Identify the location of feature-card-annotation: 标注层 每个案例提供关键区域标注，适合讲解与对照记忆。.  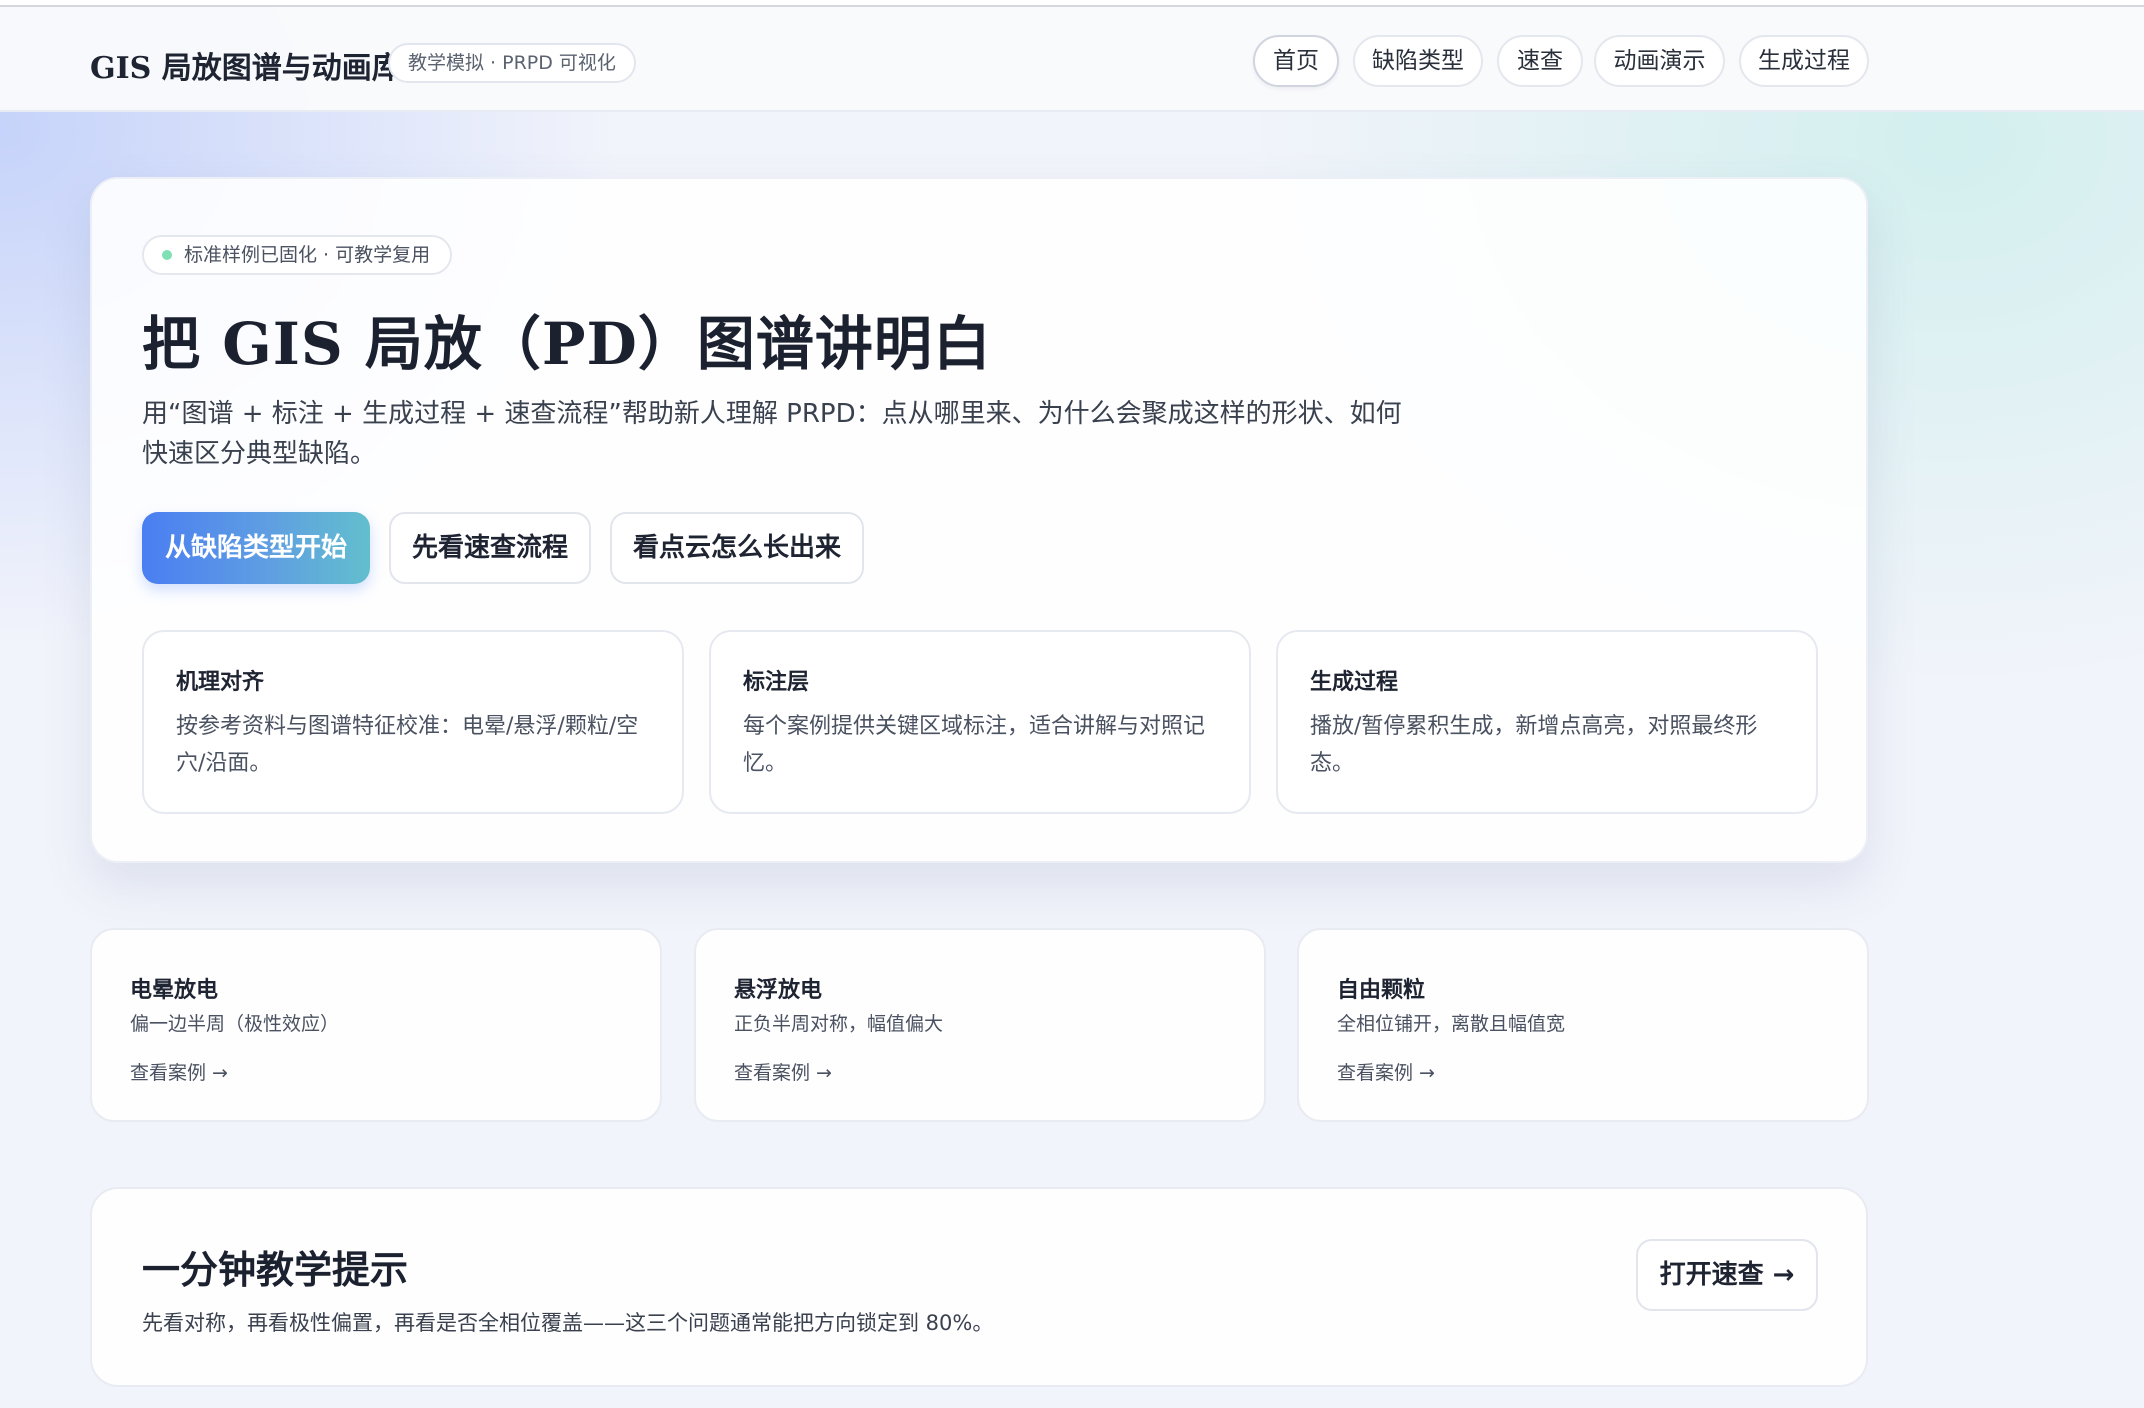
(980, 722).